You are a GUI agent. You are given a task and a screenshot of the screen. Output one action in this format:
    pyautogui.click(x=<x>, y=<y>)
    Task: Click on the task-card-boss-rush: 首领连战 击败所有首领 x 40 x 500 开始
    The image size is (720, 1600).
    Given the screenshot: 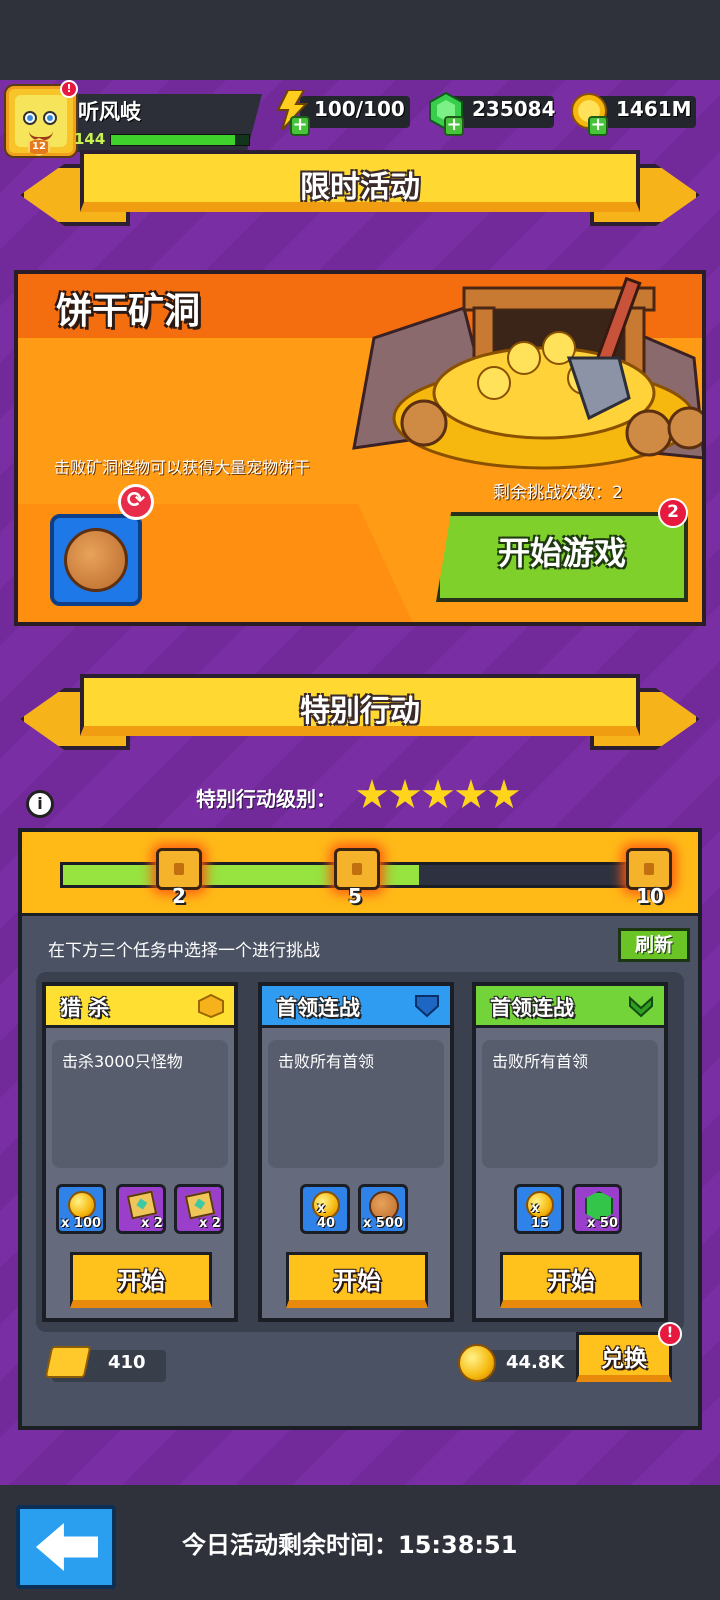 What is the action you would take?
    pyautogui.click(x=356, y=1152)
    